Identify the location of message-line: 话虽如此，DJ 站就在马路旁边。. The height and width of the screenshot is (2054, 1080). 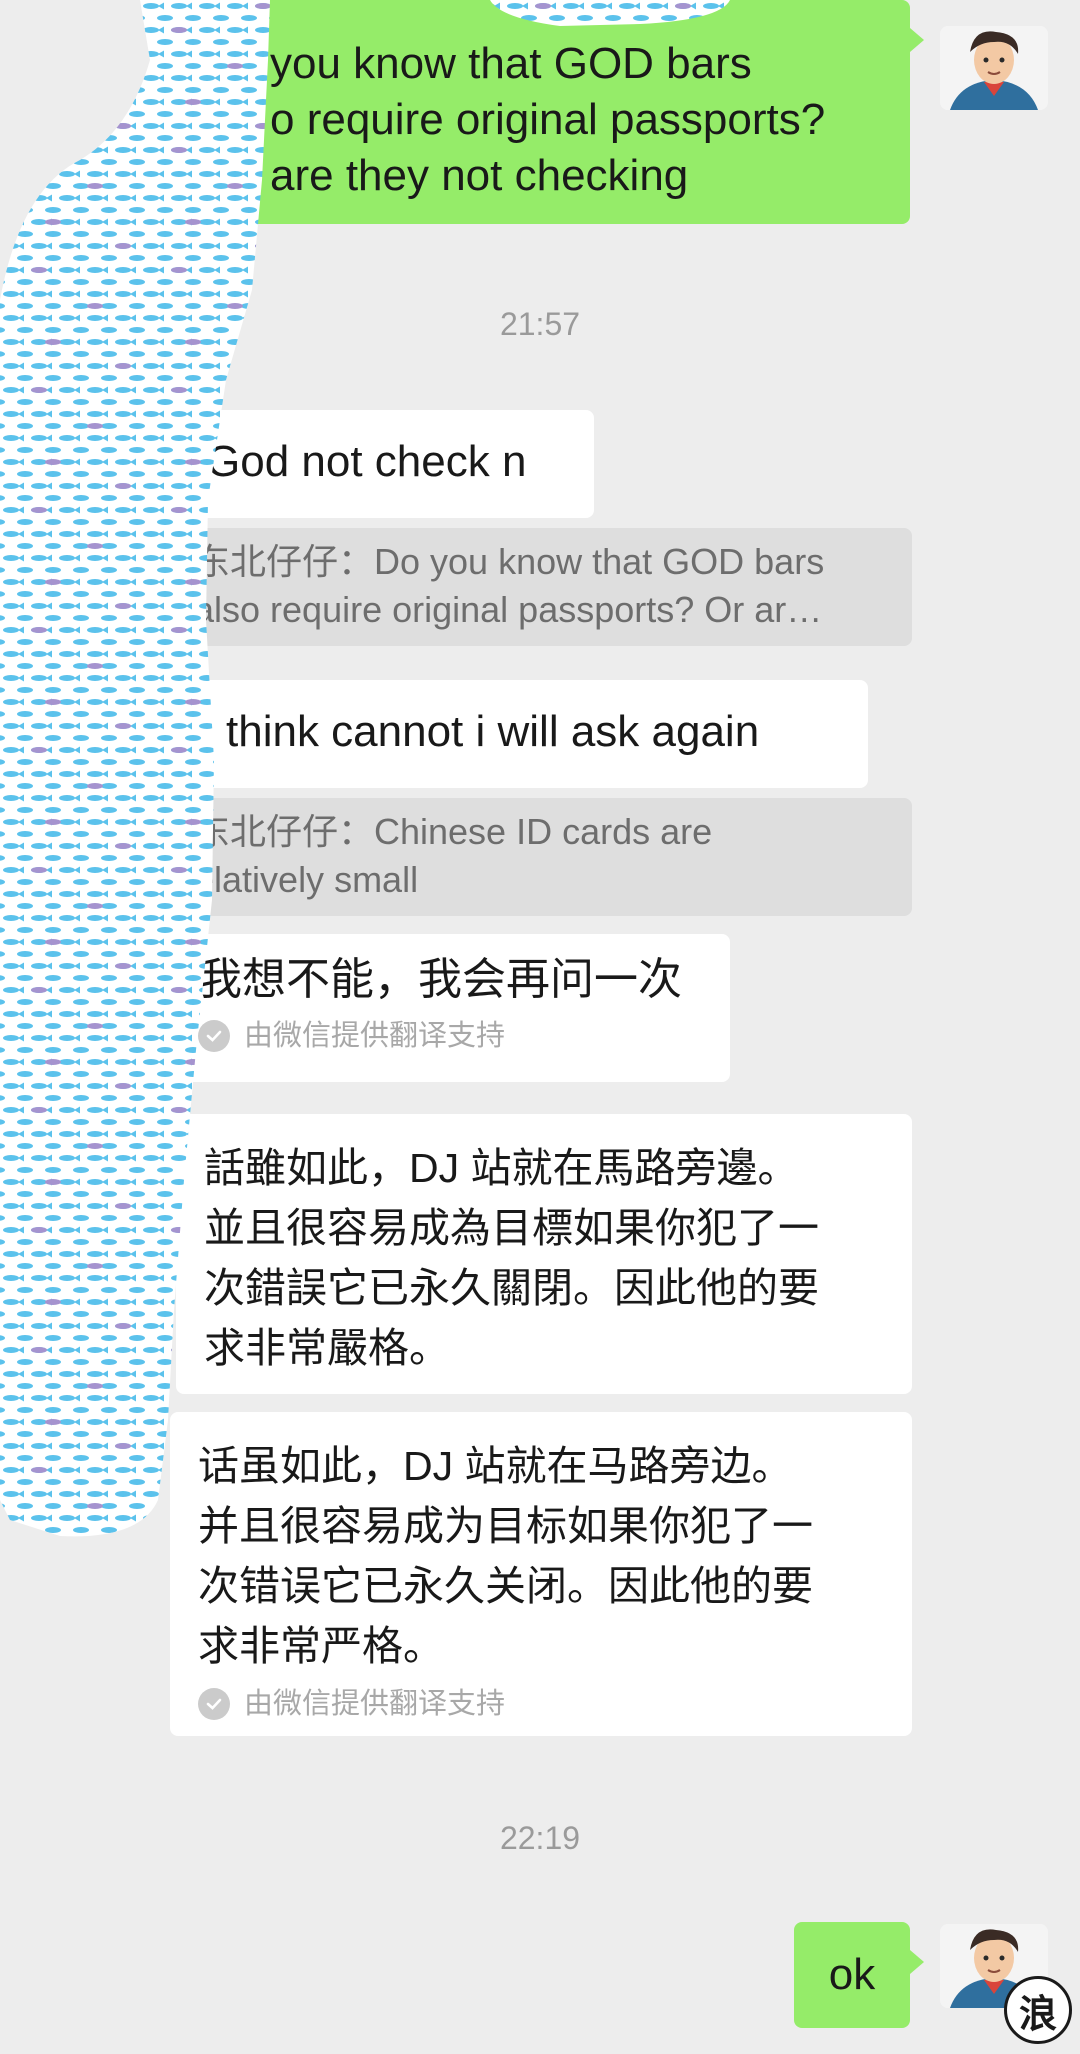
(495, 1466).